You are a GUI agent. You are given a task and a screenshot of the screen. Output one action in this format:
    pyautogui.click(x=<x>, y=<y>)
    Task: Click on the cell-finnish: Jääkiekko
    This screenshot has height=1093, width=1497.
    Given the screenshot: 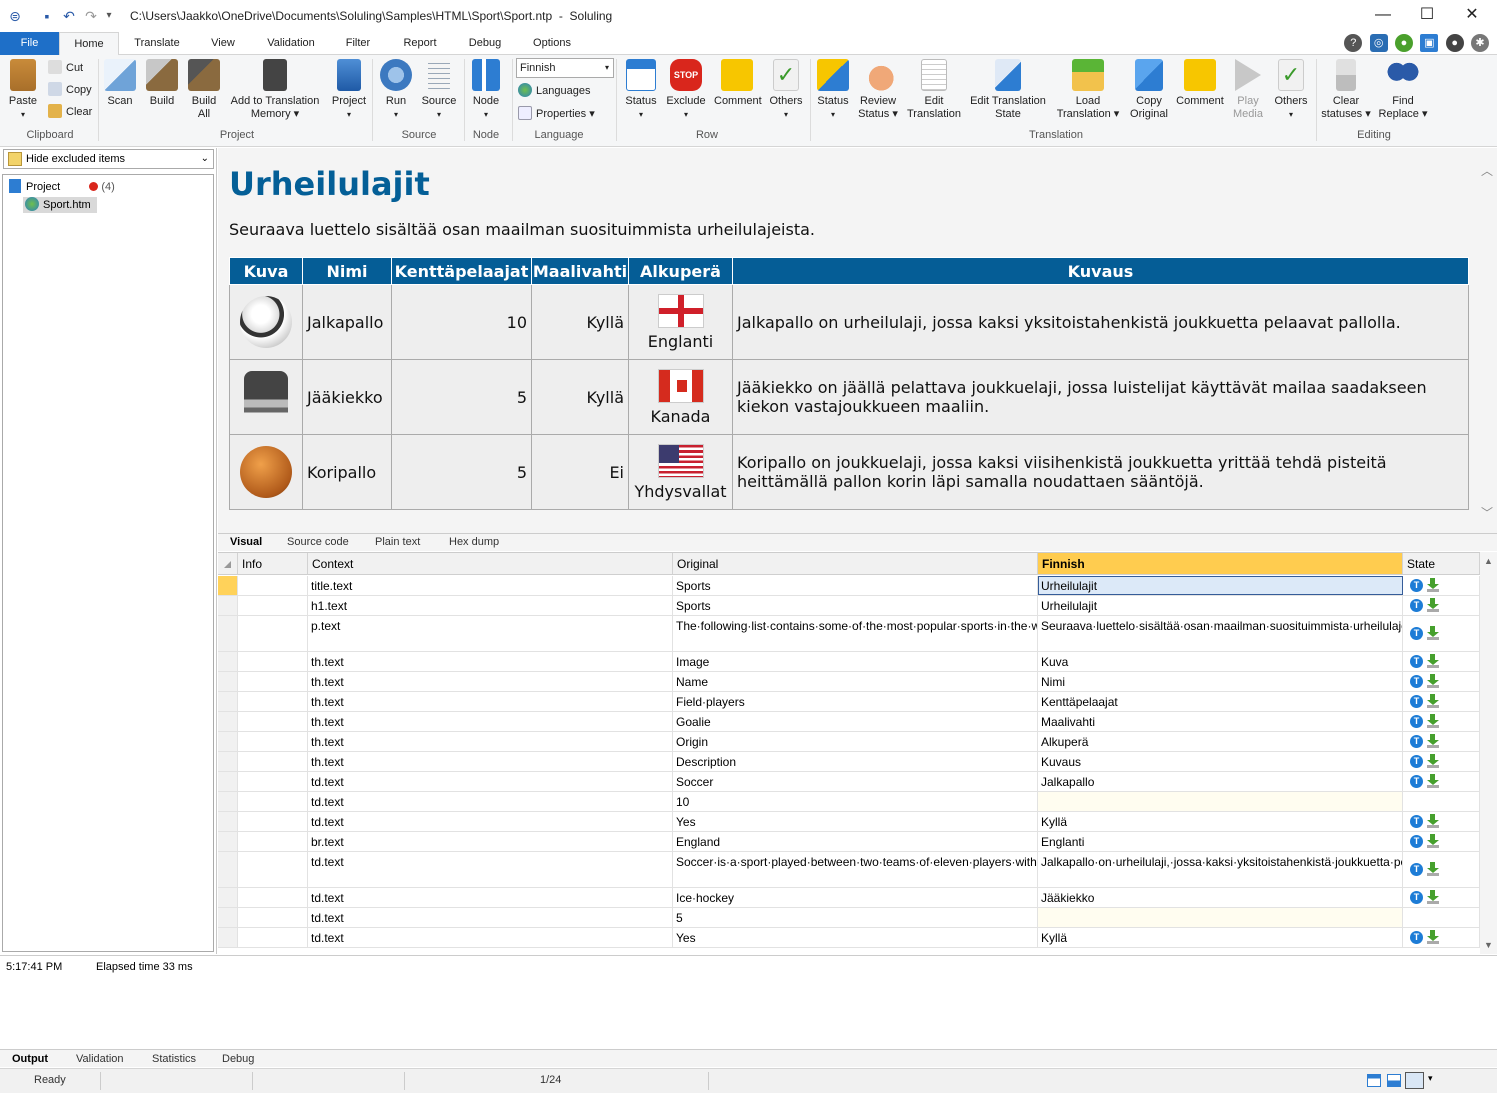 What is the action you would take?
    pyautogui.click(x=1220, y=897)
    